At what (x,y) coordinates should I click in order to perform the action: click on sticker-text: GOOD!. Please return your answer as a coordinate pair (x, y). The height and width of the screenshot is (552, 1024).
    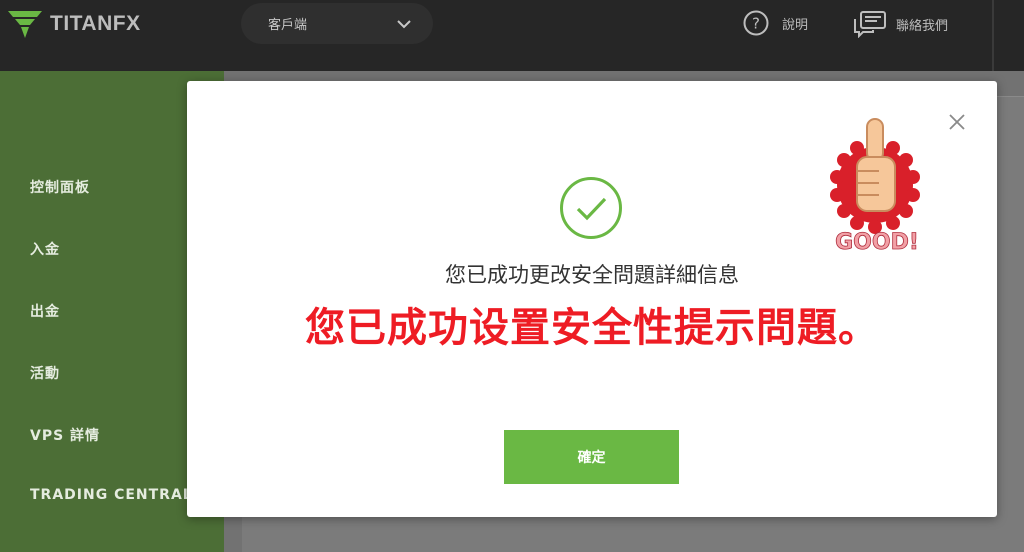
    Looking at the image, I should click on (877, 241).